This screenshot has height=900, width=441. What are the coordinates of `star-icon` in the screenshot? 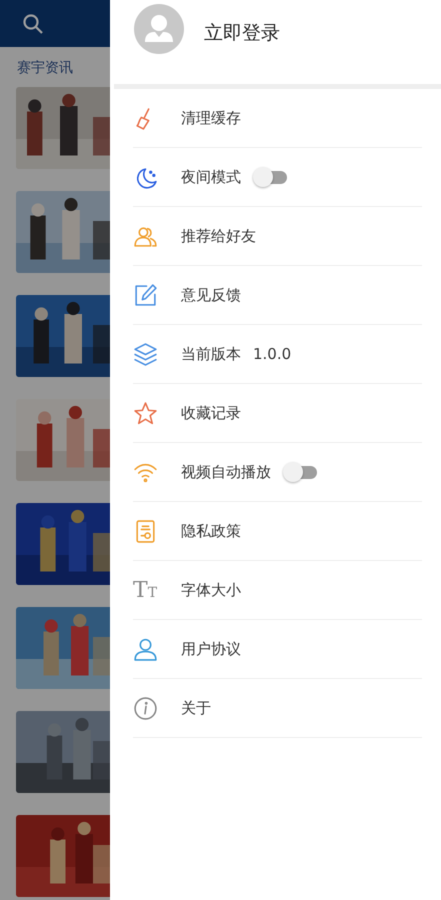 It's located at (145, 413).